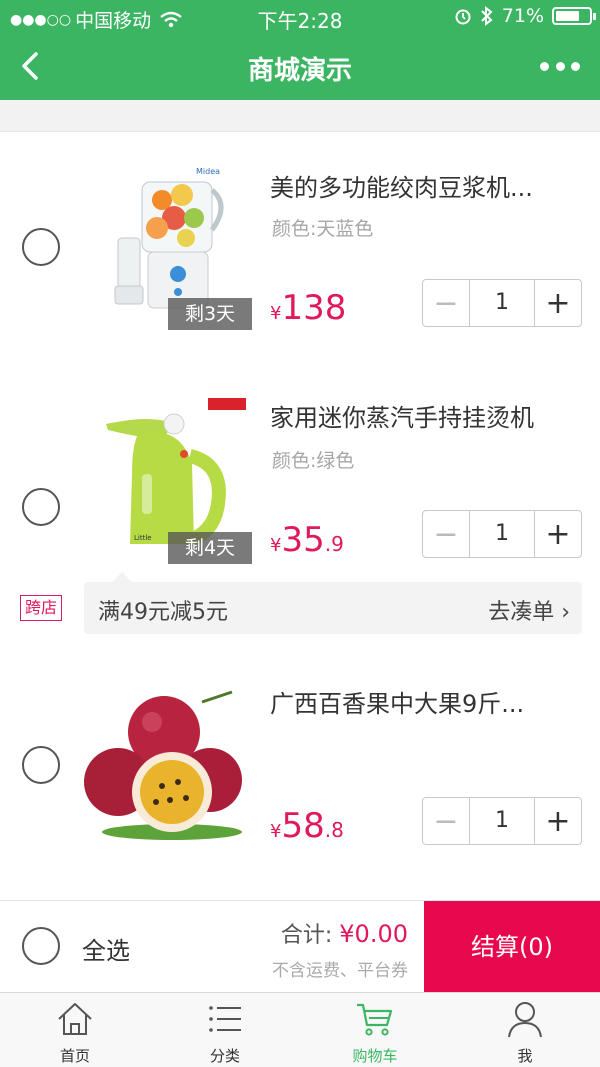 This screenshot has height=1067, width=600. What do you see at coordinates (463, 17) in the screenshot?
I see `alarm-icon` at bounding box center [463, 17].